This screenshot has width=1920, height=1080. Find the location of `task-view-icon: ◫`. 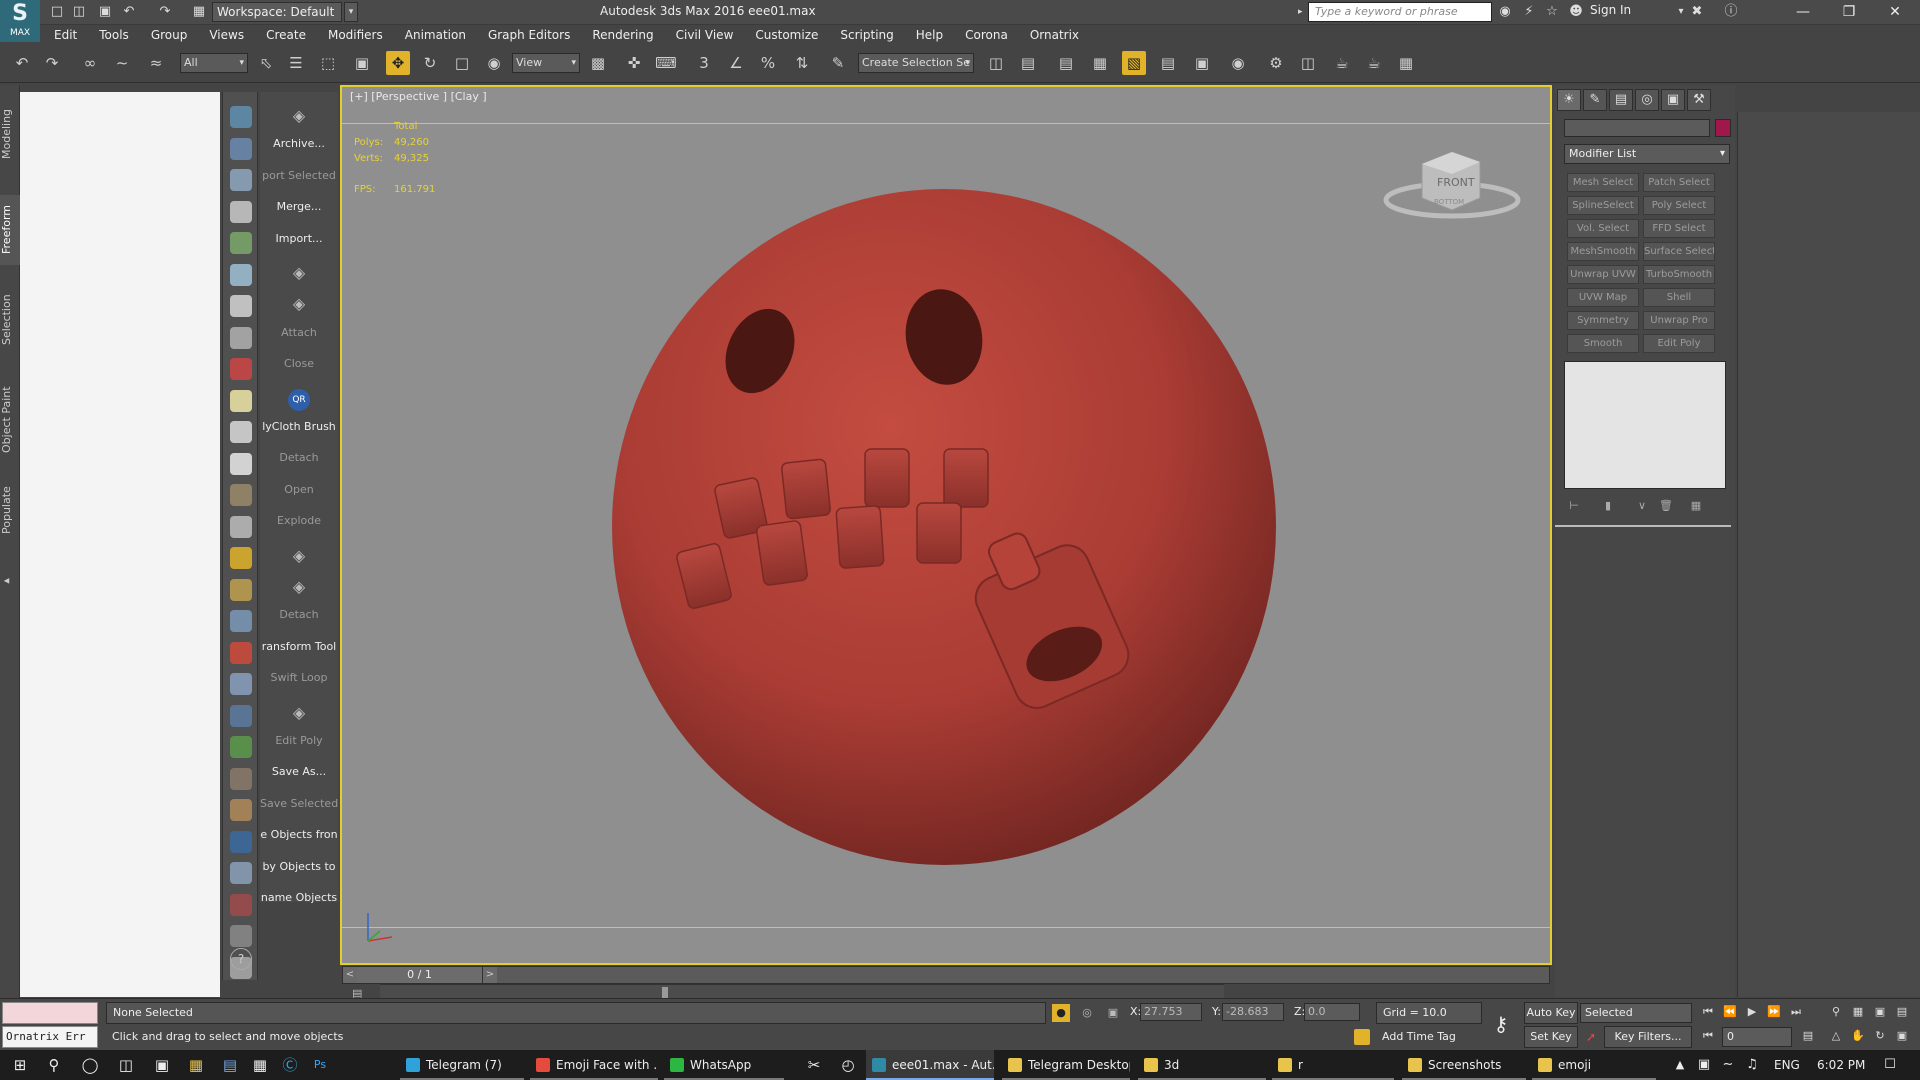

task-view-icon: ◫ is located at coordinates (126, 1065).